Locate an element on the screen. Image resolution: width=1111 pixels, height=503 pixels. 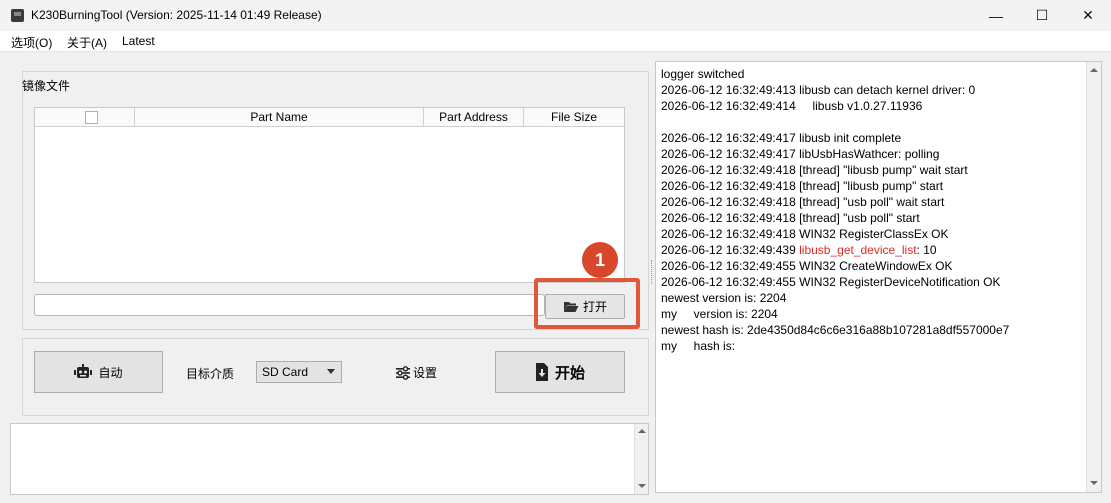
table-header: Part Name Part Address File Size is located at coordinates (329, 117).